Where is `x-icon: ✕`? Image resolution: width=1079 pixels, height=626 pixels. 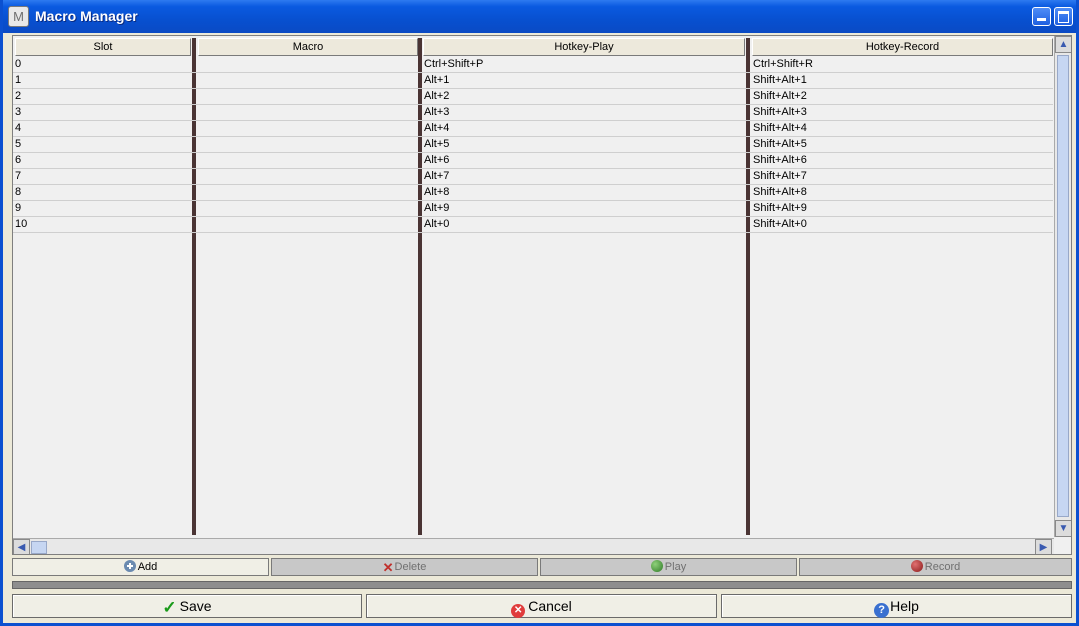 x-icon: ✕ is located at coordinates (388, 567).